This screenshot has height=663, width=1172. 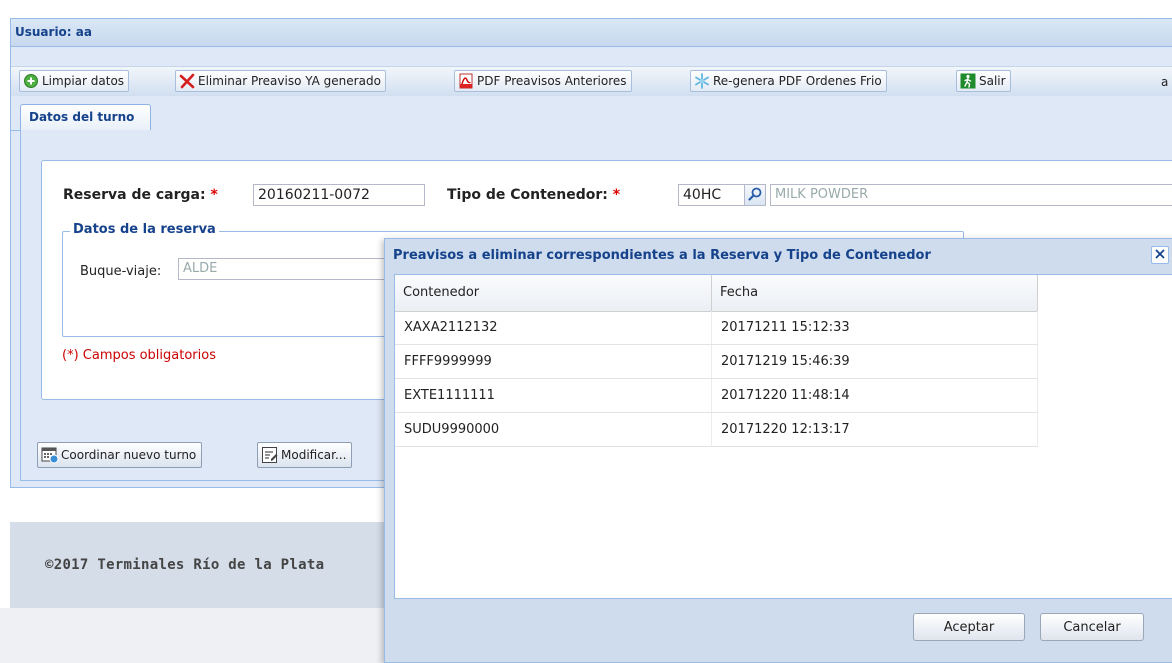 I want to click on delete-preaviso-button: Eliminar Preaviso YA generado, so click(x=280, y=81).